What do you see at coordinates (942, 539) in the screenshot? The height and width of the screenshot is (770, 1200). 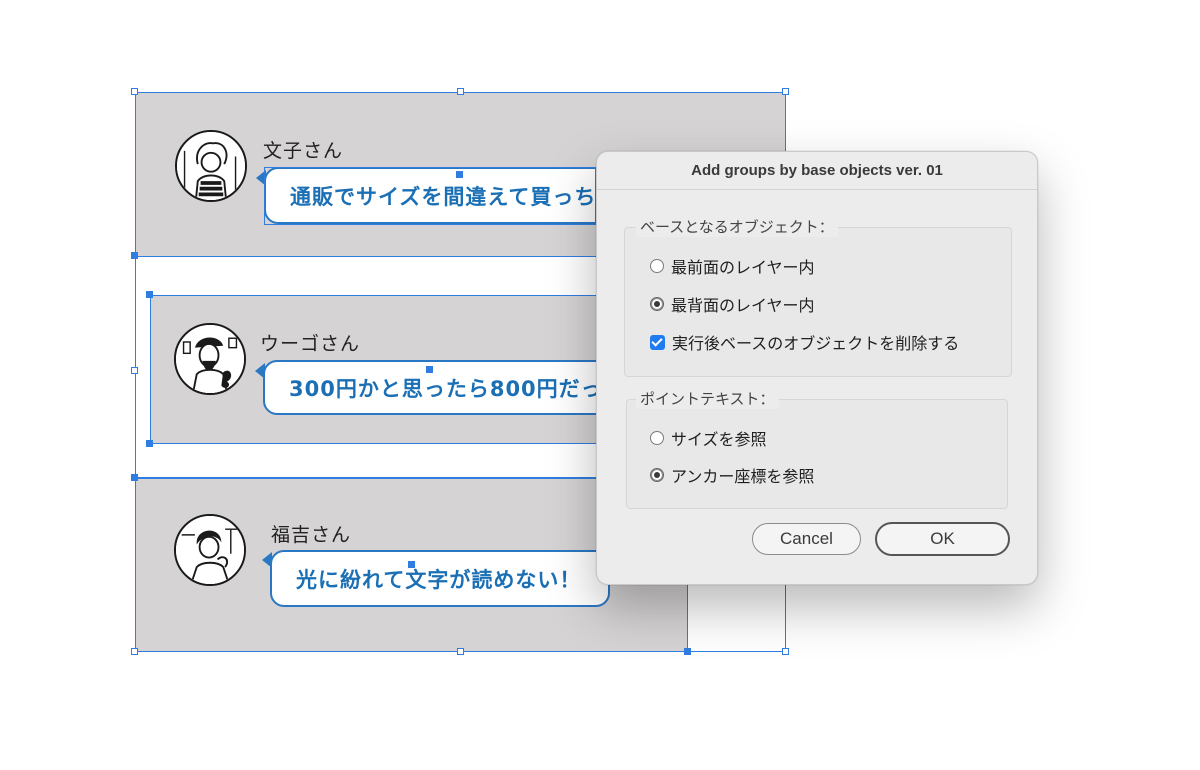 I see `ok-button: OK` at bounding box center [942, 539].